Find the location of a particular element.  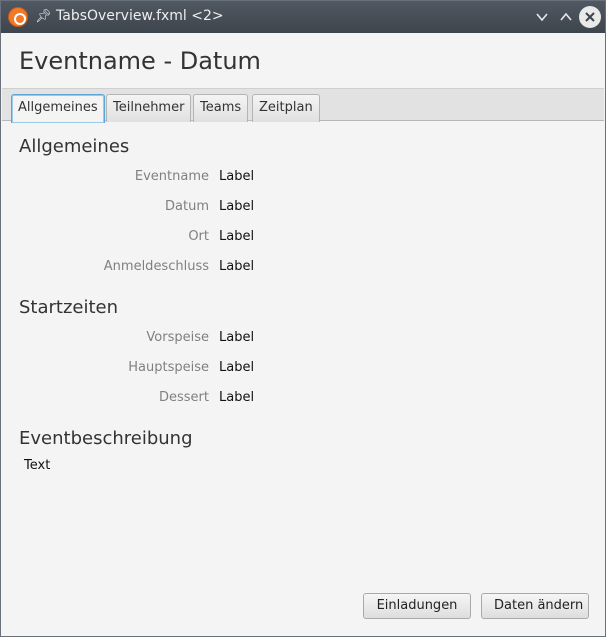

close-button is located at coordinates (590, 17).